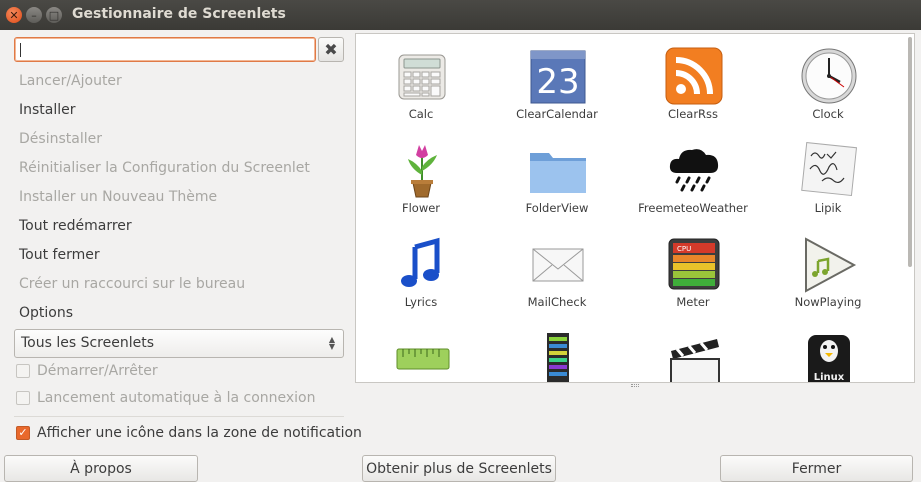 This screenshot has height=482, width=921. I want to click on screenlet-item-folderview: FolderView, so click(557, 178).